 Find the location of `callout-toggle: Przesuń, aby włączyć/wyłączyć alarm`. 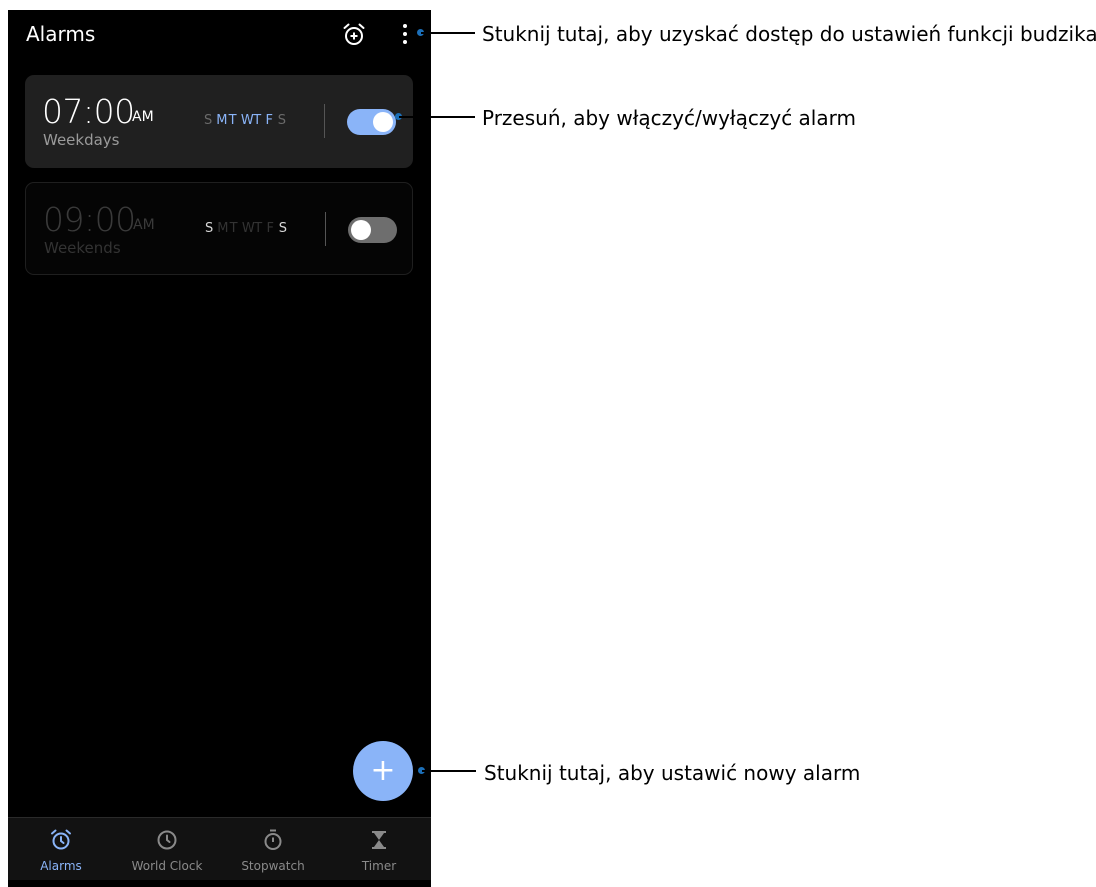

callout-toggle: Przesuń, aby włączyć/wyłączyć alarm is located at coordinates (669, 118).